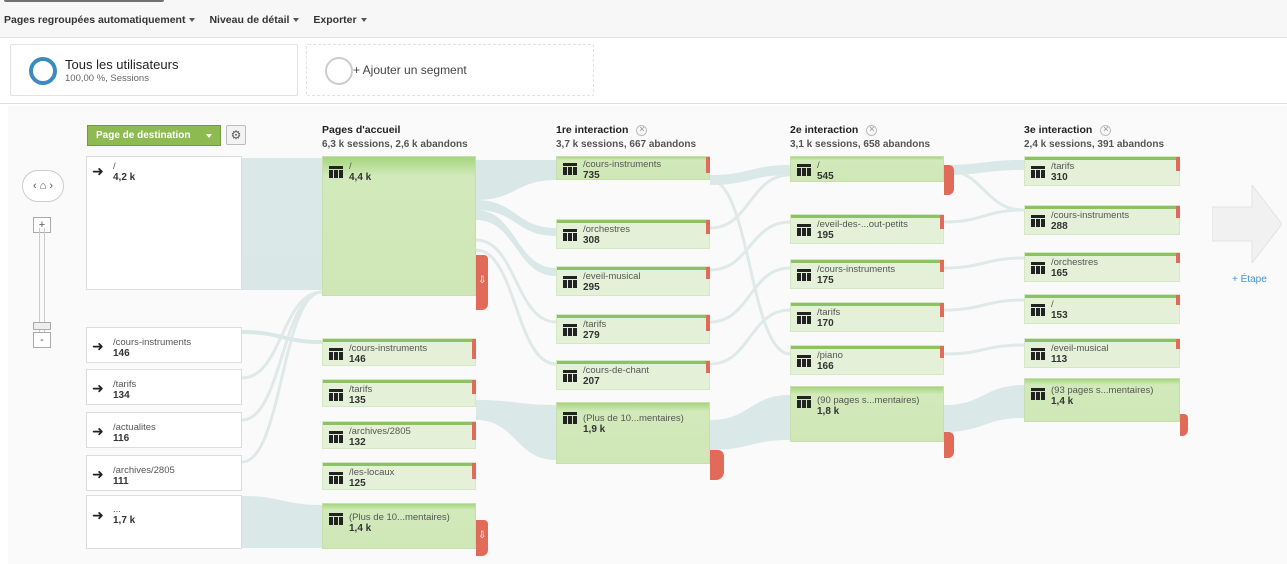 This screenshot has width=1287, height=564. What do you see at coordinates (357, 483) in the screenshot?
I see `node-value: 125` at bounding box center [357, 483].